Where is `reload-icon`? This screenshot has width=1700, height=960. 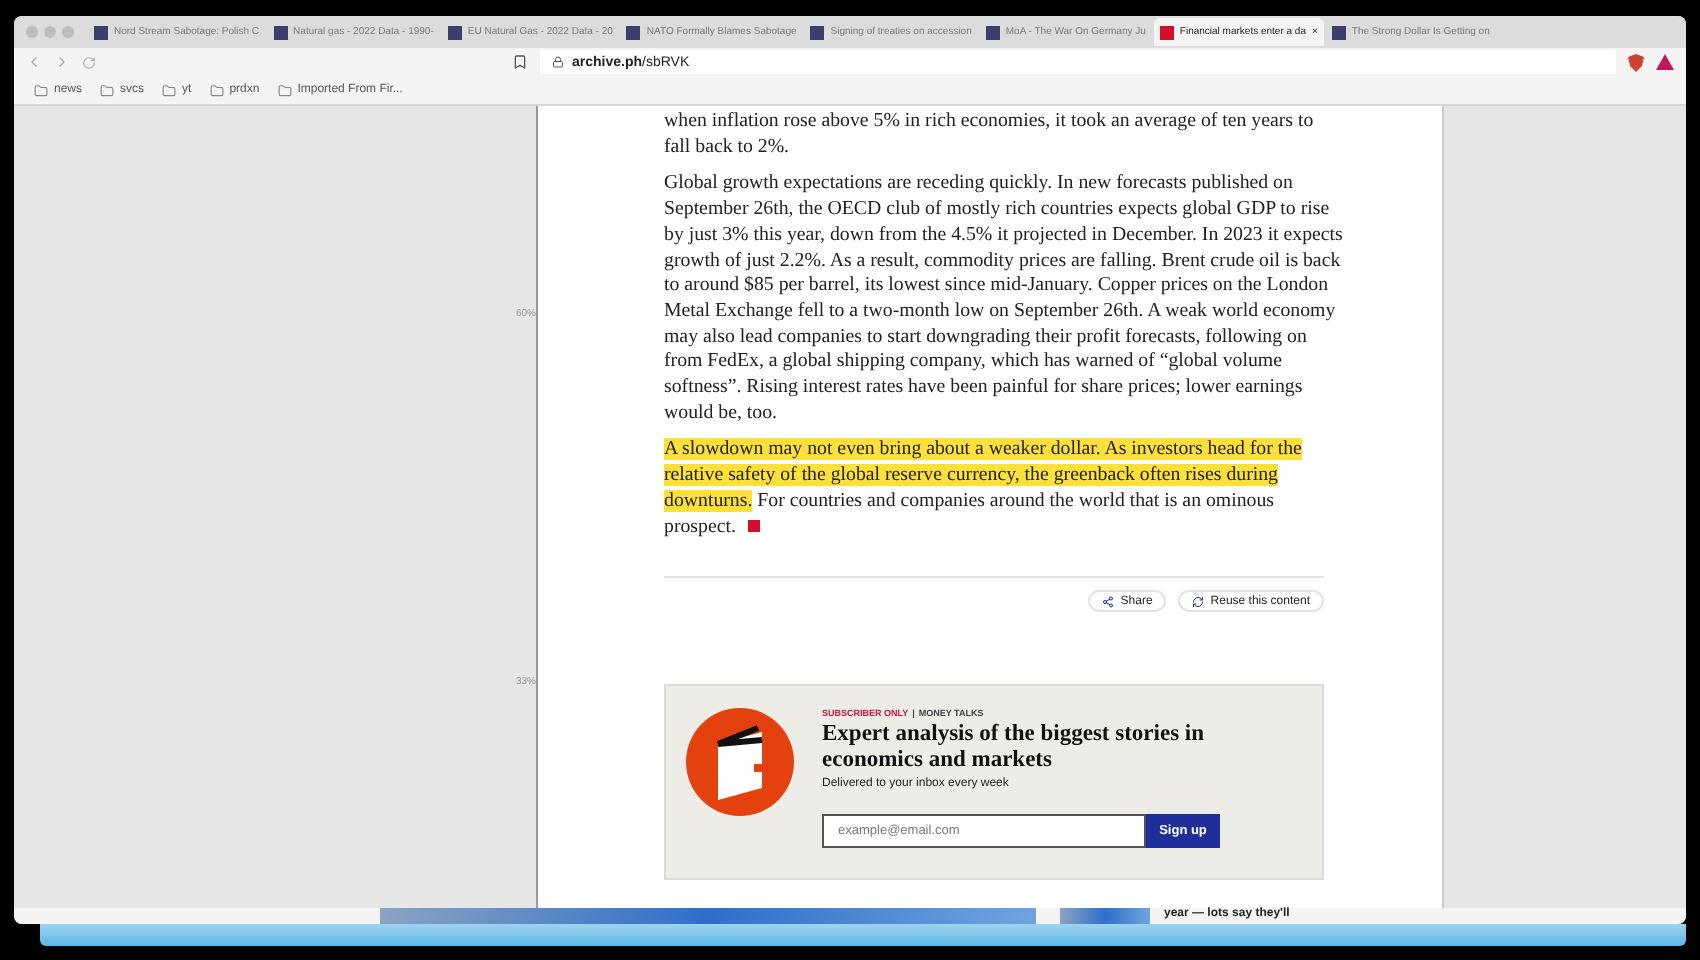 reload-icon is located at coordinates (89, 62).